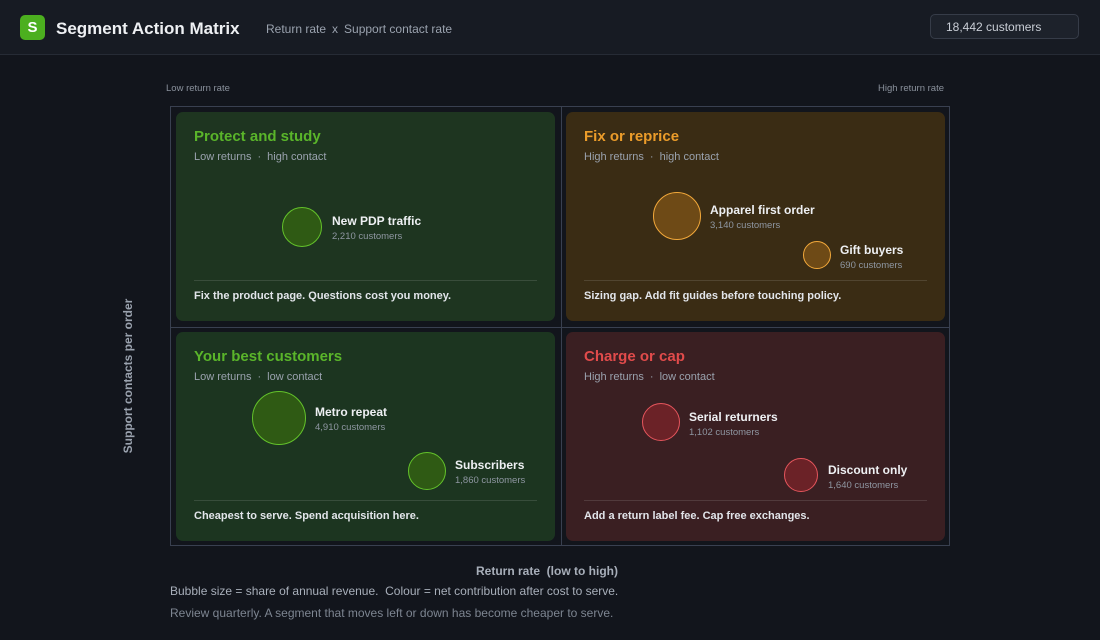 The height and width of the screenshot is (640, 1100). I want to click on segment-count: 1,640 customers, so click(863, 485).